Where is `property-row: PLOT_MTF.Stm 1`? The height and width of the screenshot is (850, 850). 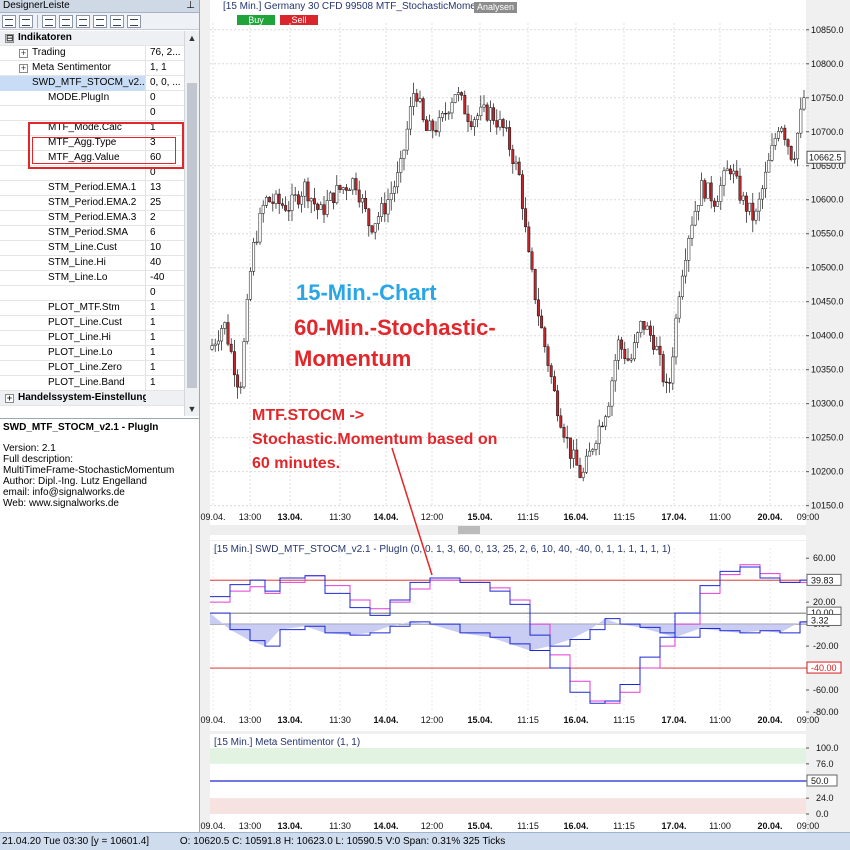 property-row: PLOT_MTF.Stm 1 is located at coordinates (92, 308).